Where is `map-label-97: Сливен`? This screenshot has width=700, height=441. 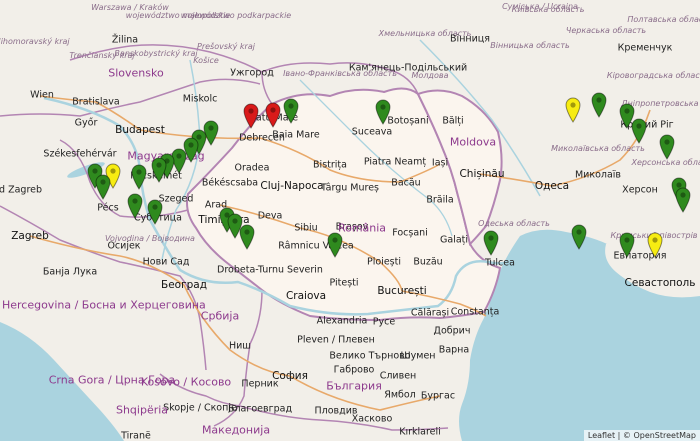 map-label-97: Сливен is located at coordinates (398, 376).